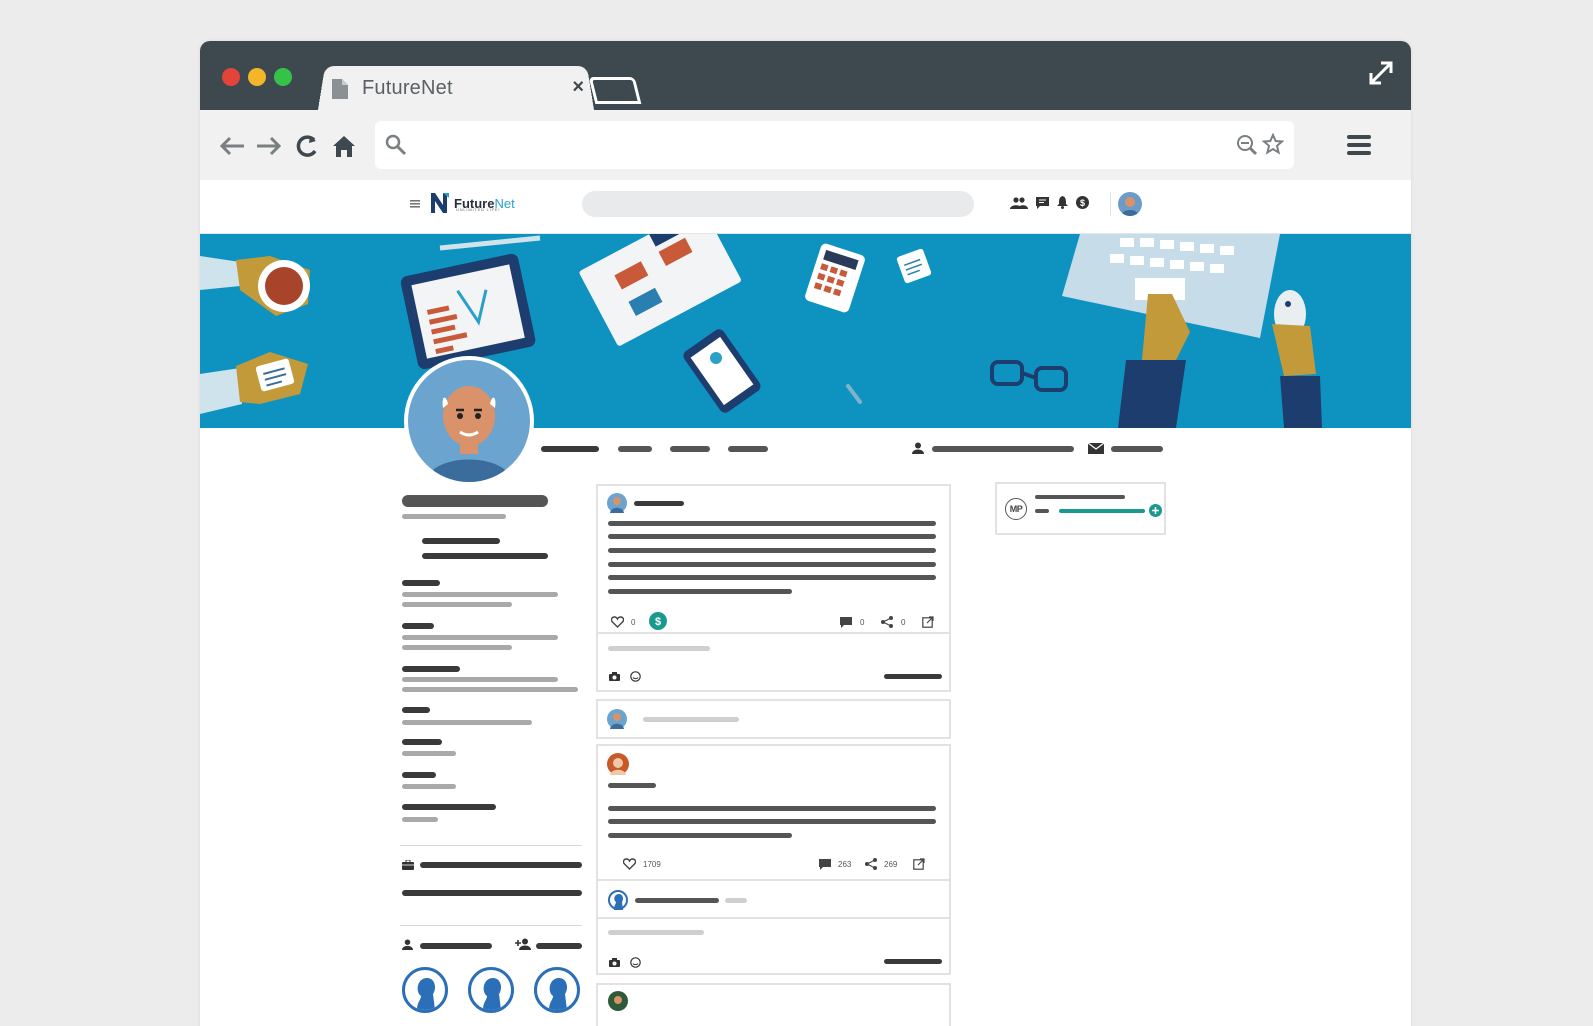 This screenshot has width=1593, height=1026. Describe the element at coordinates (618, 900) in the screenshot. I see `commenter-avatar` at that location.